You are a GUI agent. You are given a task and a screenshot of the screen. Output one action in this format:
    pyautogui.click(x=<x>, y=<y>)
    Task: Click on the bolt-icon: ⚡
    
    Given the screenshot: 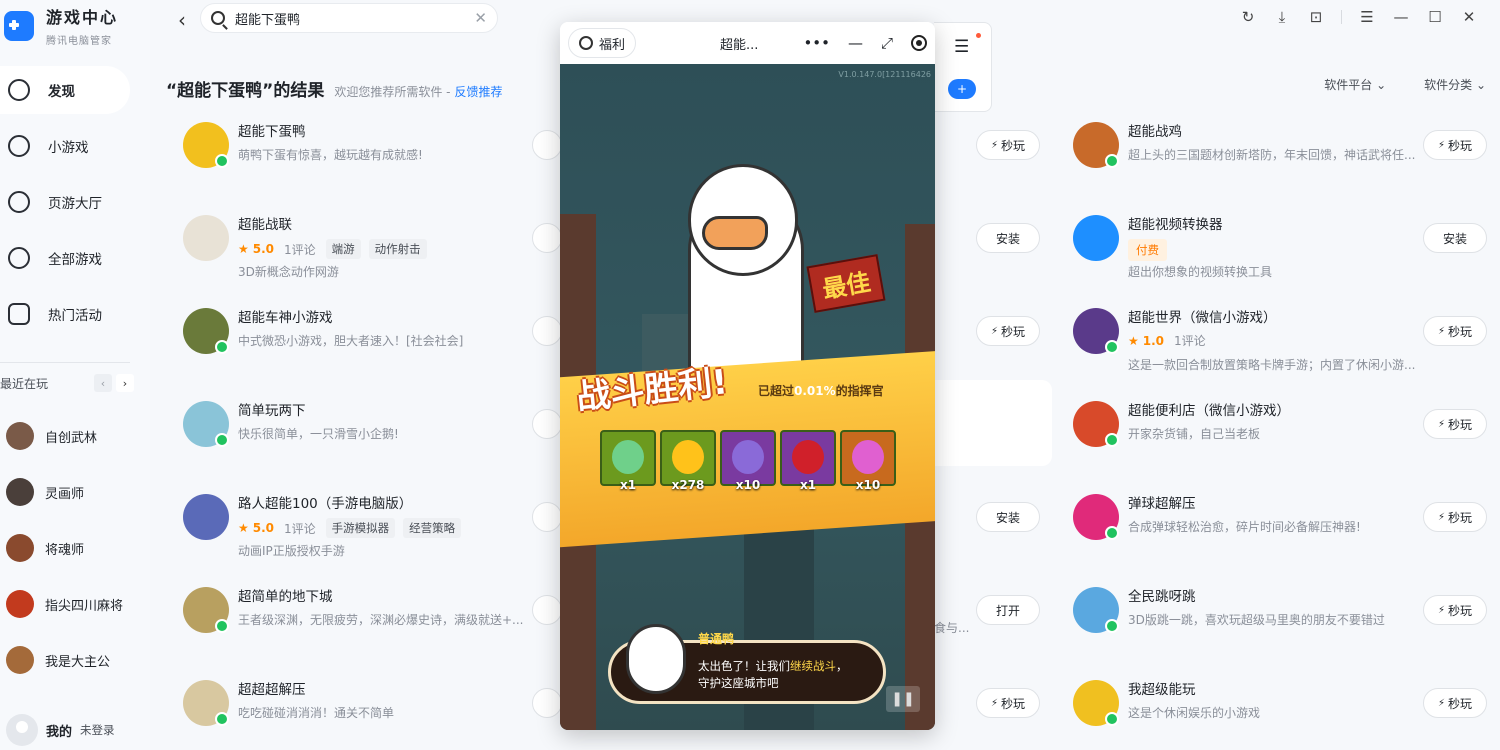 What is the action you would take?
    pyautogui.click(x=994, y=145)
    